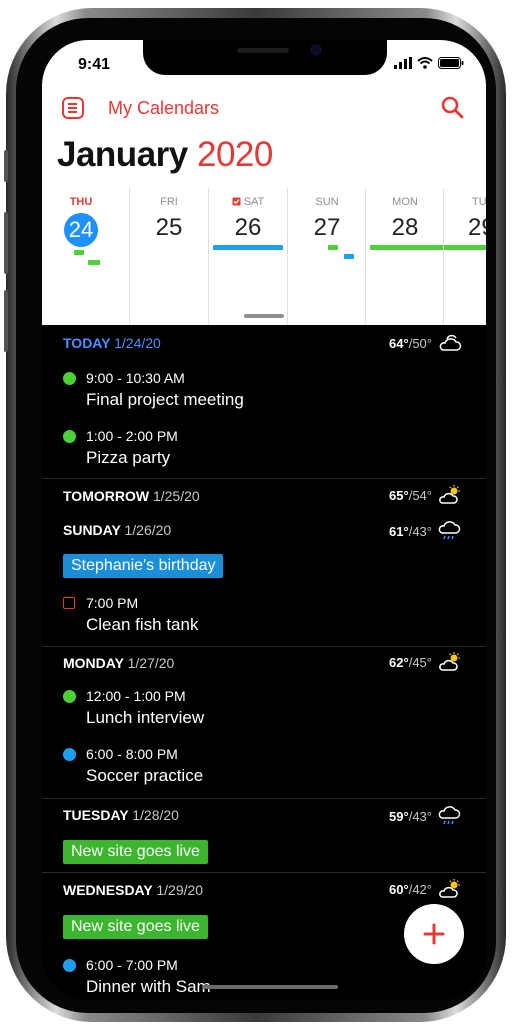 Image resolution: width=512 pixels, height=1025 pixels. I want to click on signal-icon, so click(403, 63).